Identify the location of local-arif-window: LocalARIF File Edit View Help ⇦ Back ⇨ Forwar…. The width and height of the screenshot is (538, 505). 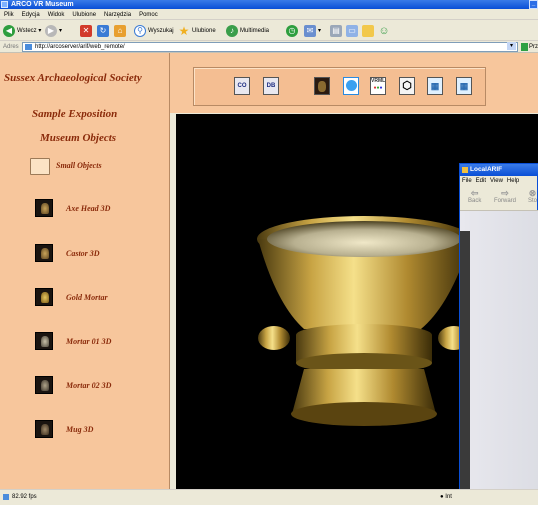
(498, 326).